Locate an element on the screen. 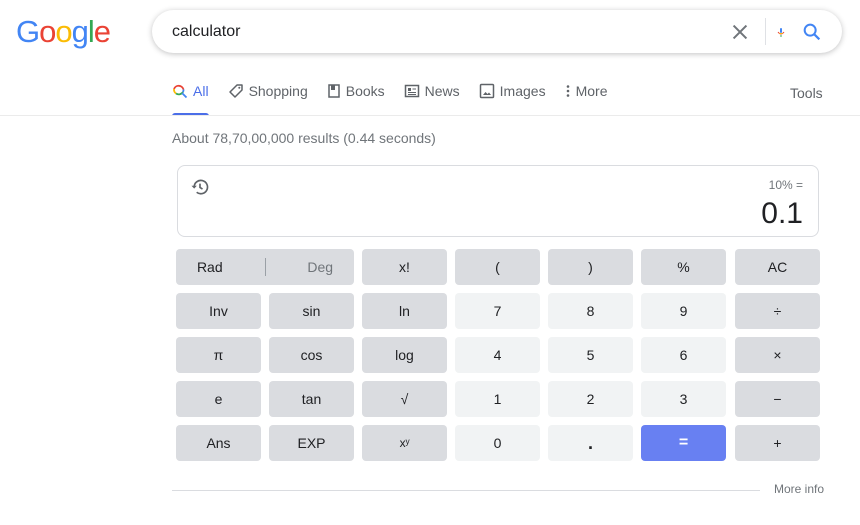  mic-icon is located at coordinates (781, 32).